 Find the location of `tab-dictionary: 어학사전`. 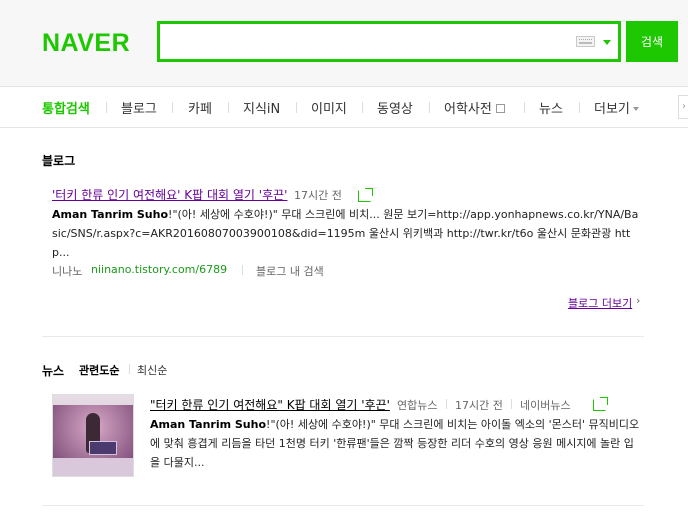

tab-dictionary: 어학사전 is located at coordinates (474, 107).